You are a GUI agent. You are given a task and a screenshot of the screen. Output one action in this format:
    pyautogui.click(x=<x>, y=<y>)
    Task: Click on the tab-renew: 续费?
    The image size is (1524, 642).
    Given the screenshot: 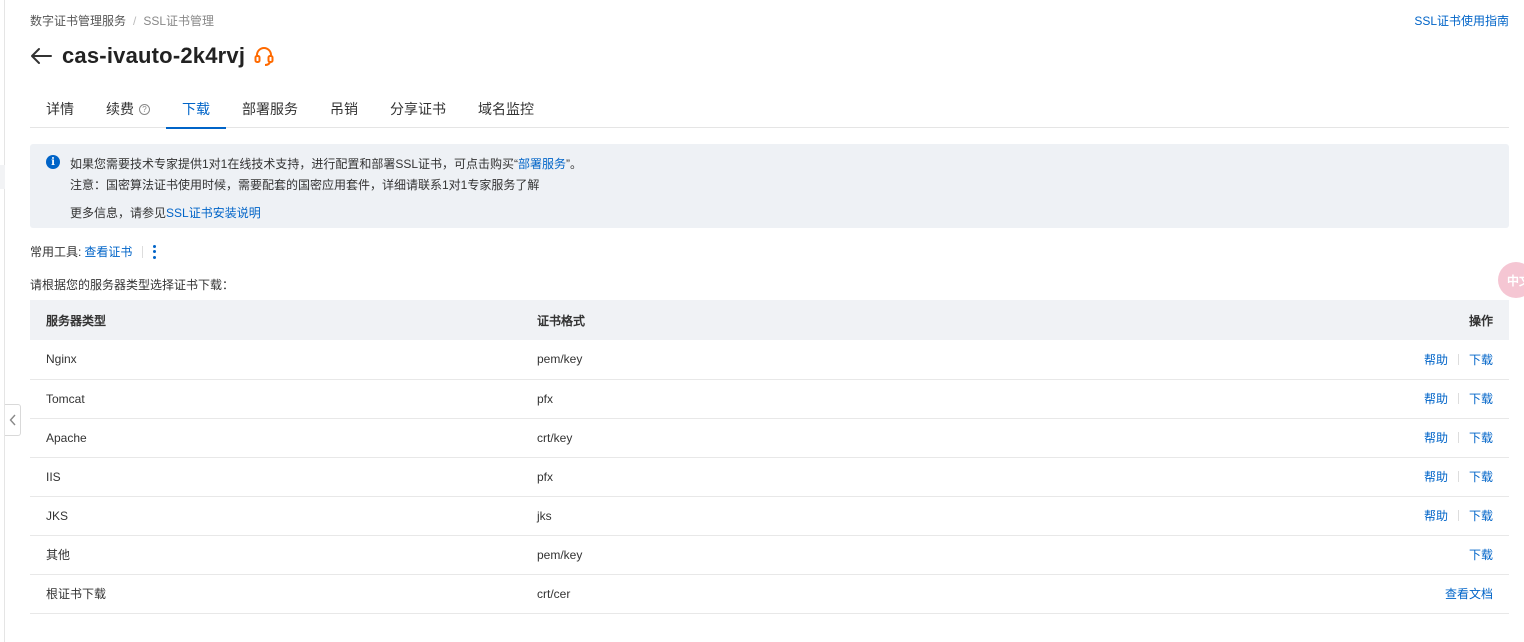 What is the action you would take?
    pyautogui.click(x=128, y=109)
    